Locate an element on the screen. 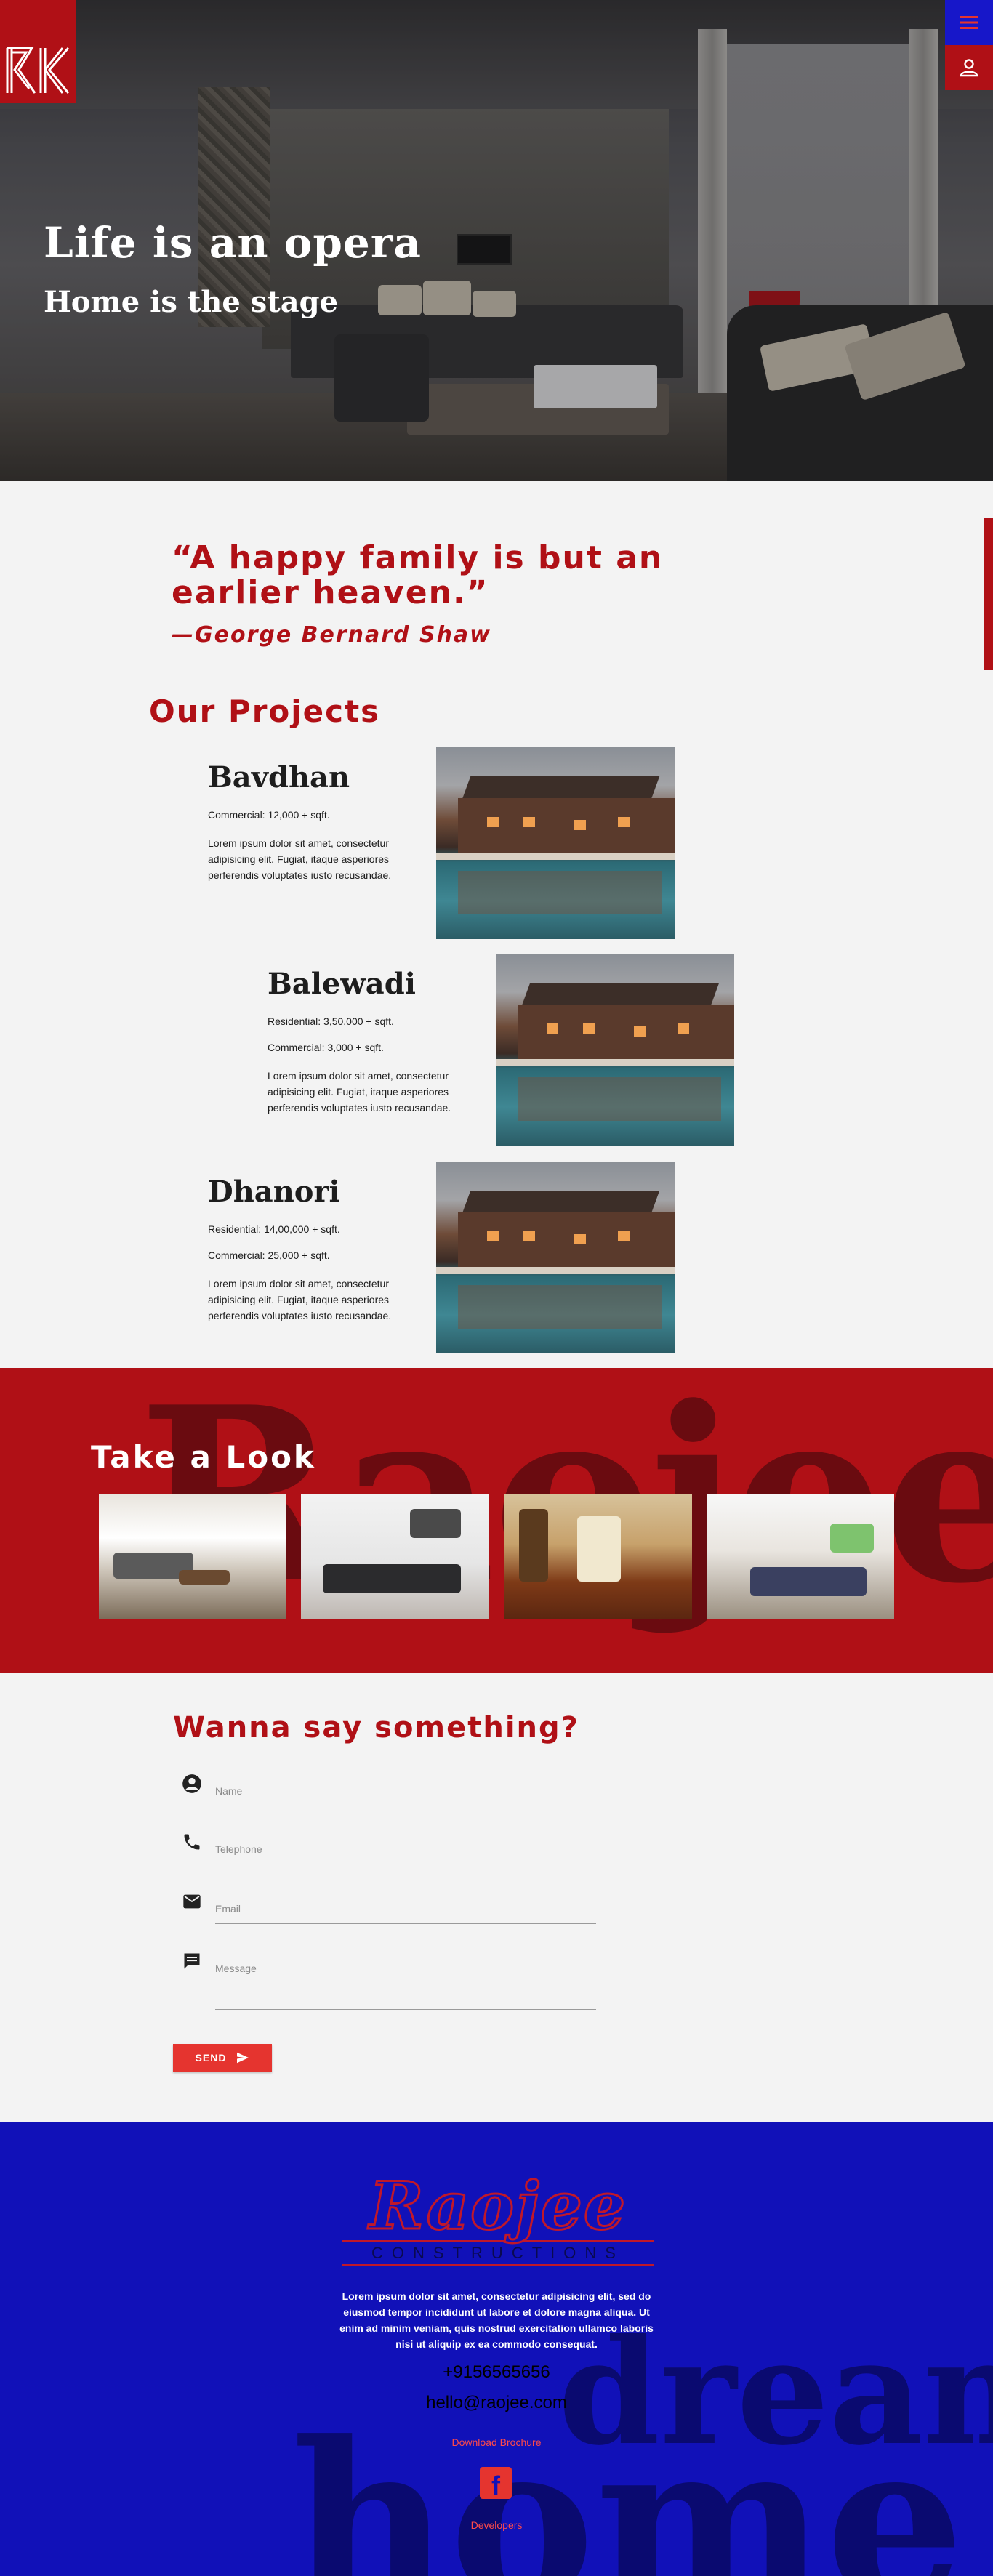 Image resolution: width=993 pixels, height=2576 pixels. look-title: Take a Look is located at coordinates (203, 1457).